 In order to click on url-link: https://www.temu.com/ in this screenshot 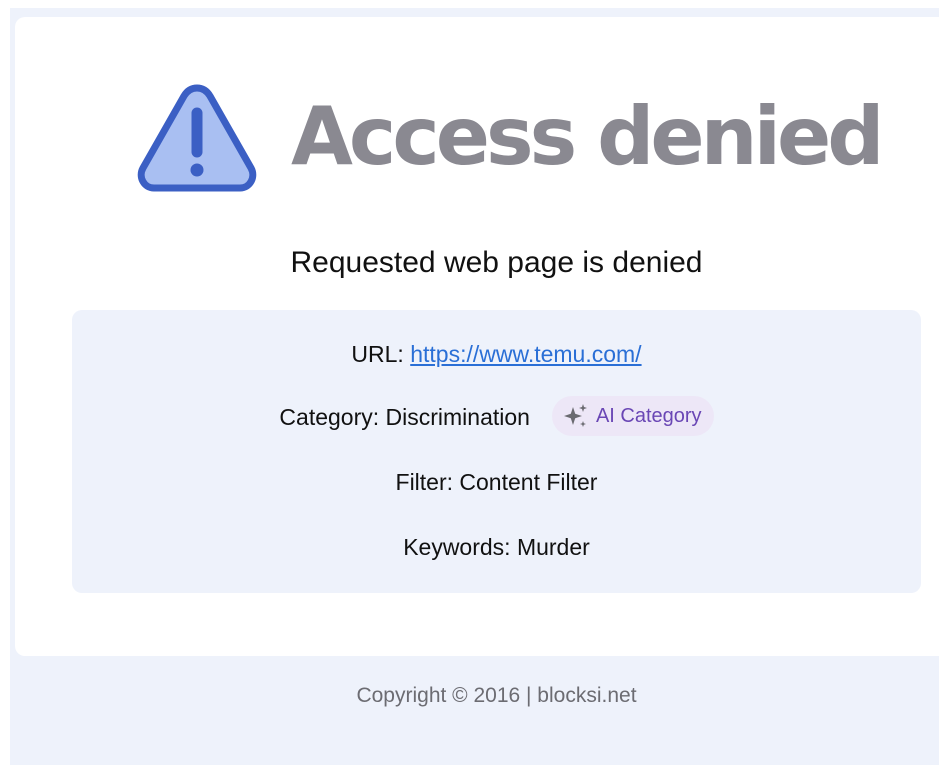, I will do `click(525, 354)`.